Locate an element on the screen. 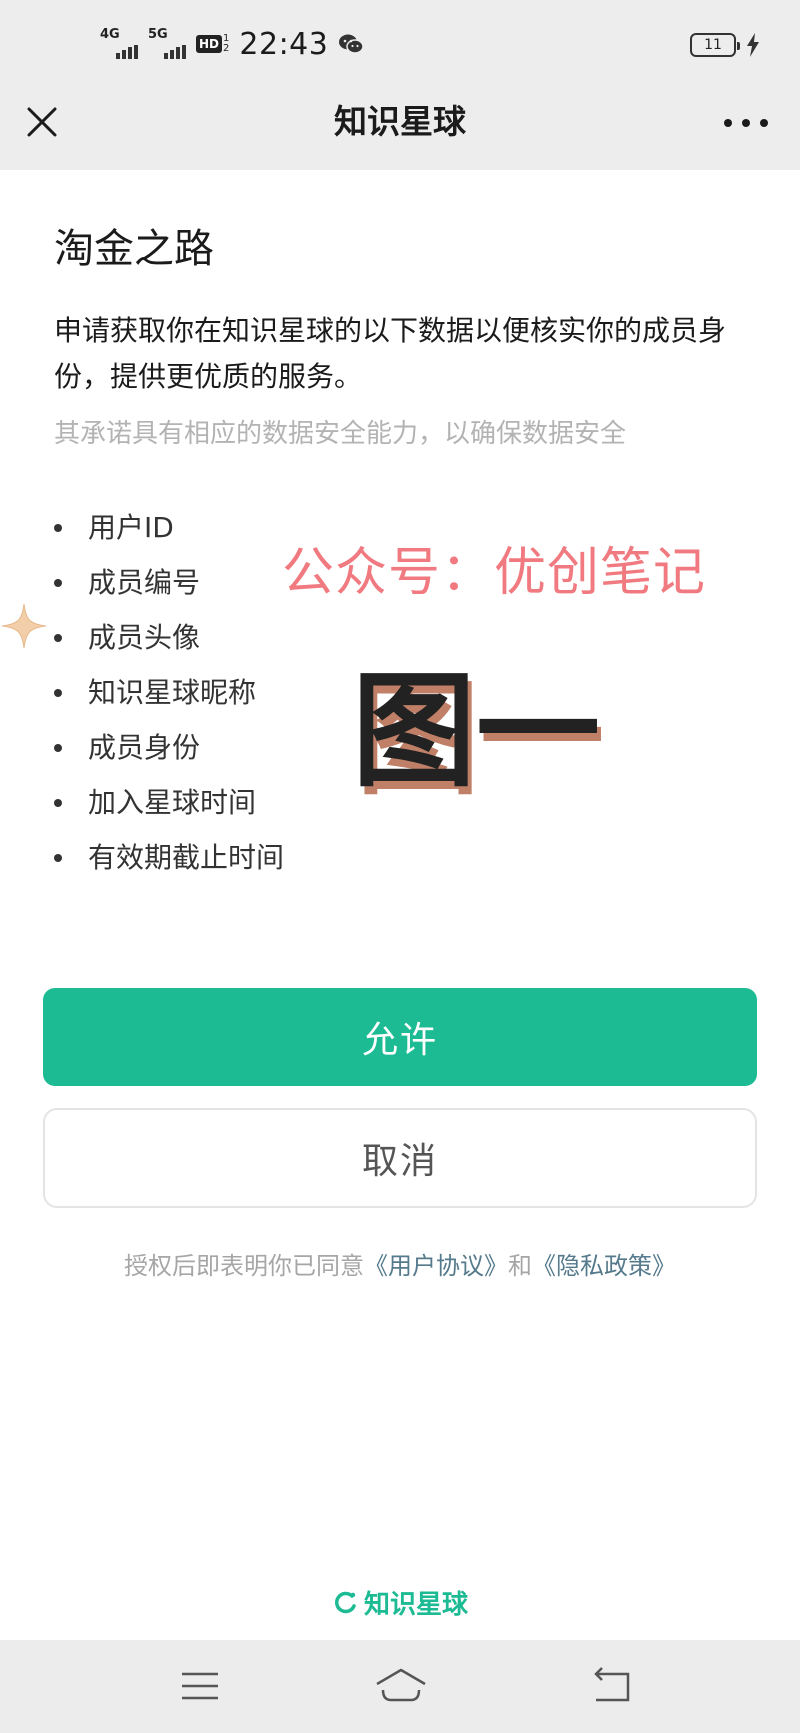 The height and width of the screenshot is (1733, 800). permission-item: 成员编号 is located at coordinates (169, 582).